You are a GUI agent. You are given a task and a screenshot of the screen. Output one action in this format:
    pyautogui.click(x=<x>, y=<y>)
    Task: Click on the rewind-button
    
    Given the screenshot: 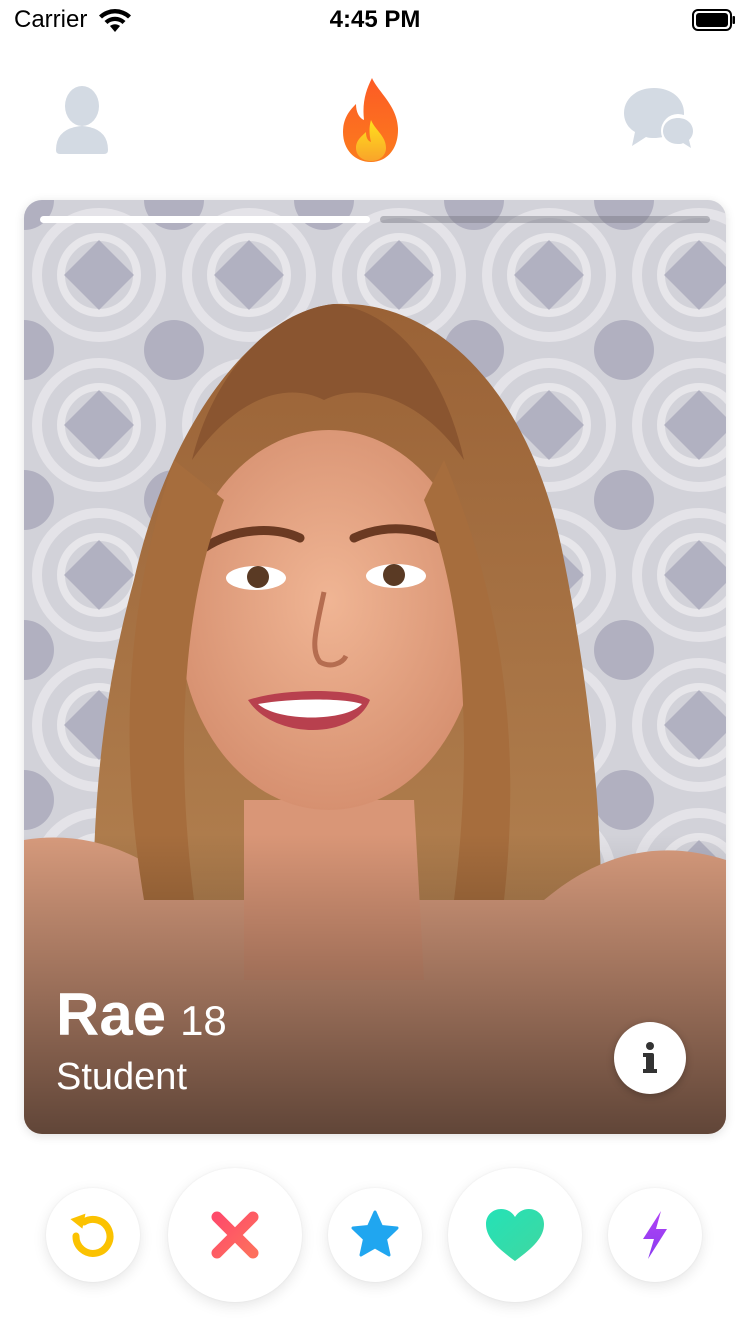 What is the action you would take?
    pyautogui.click(x=93, y=1235)
    